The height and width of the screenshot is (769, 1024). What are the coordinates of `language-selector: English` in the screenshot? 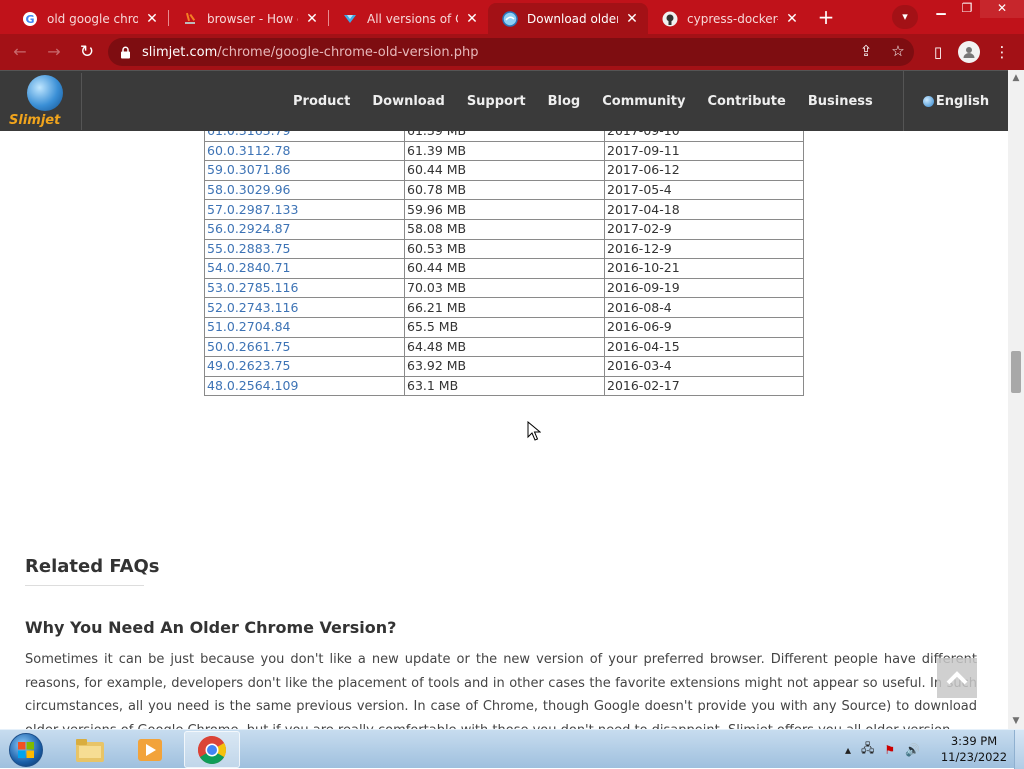 It's located at (955, 101).